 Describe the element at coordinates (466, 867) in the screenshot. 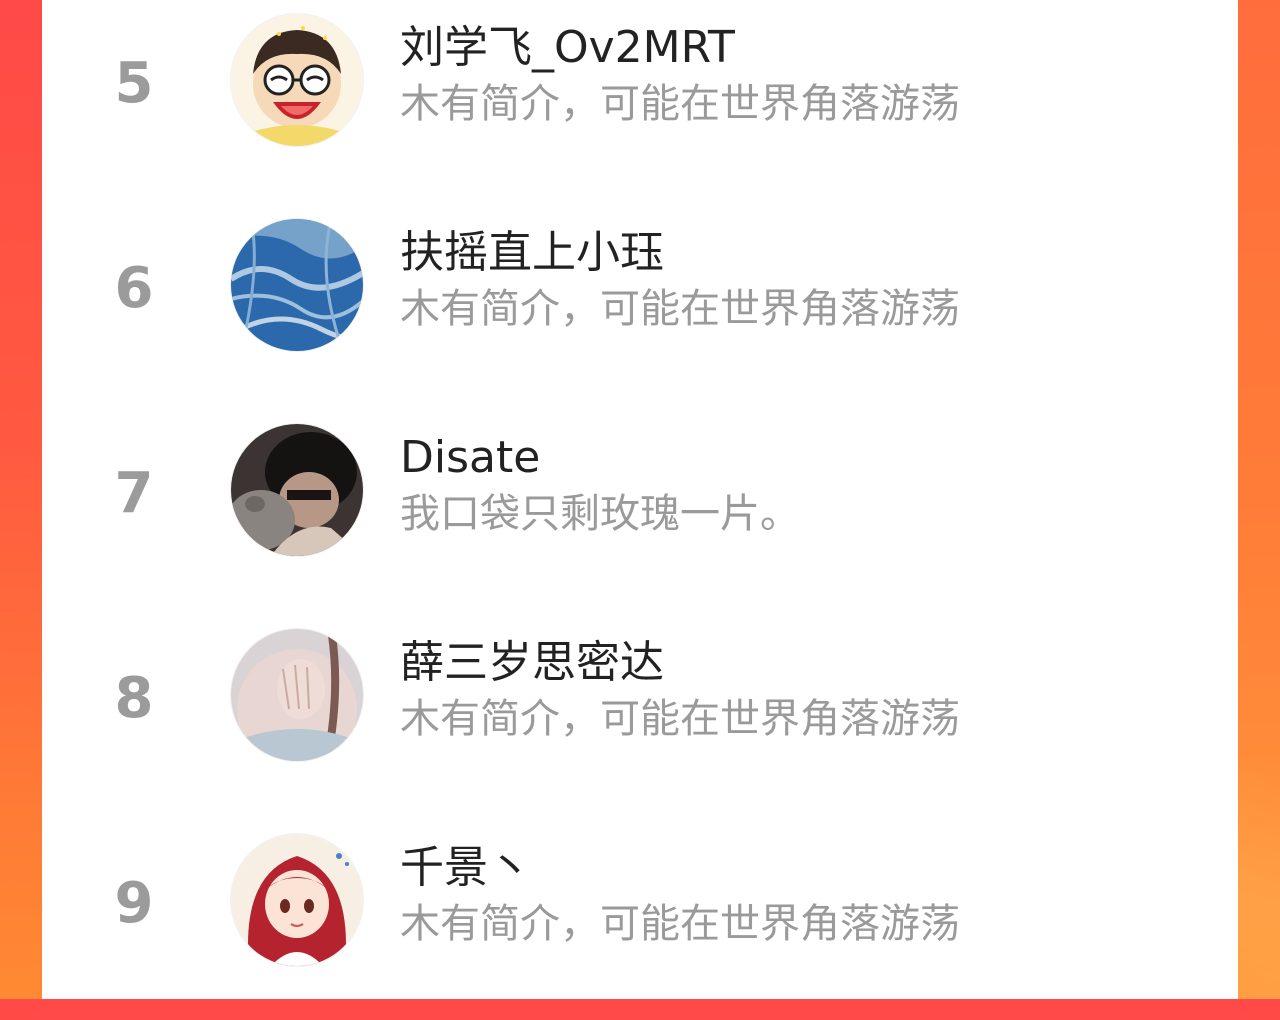

I see `user-name: 千景丶` at that location.